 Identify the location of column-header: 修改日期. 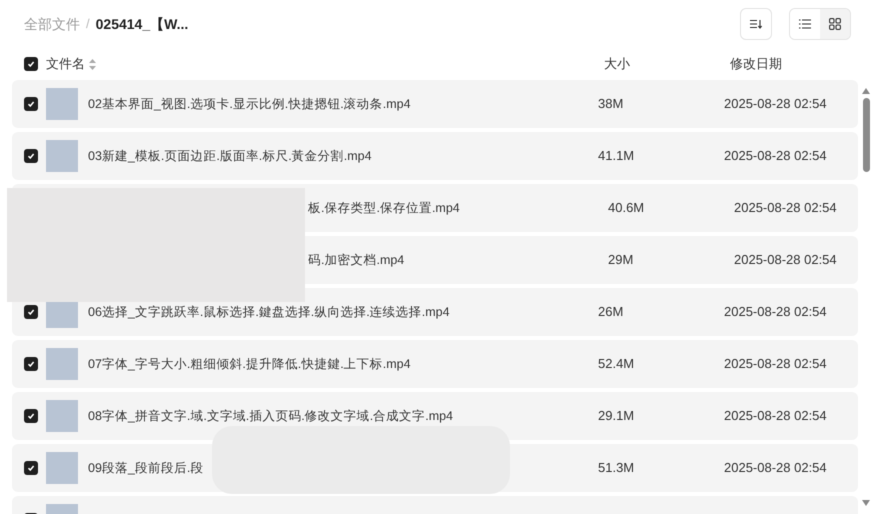
(756, 64).